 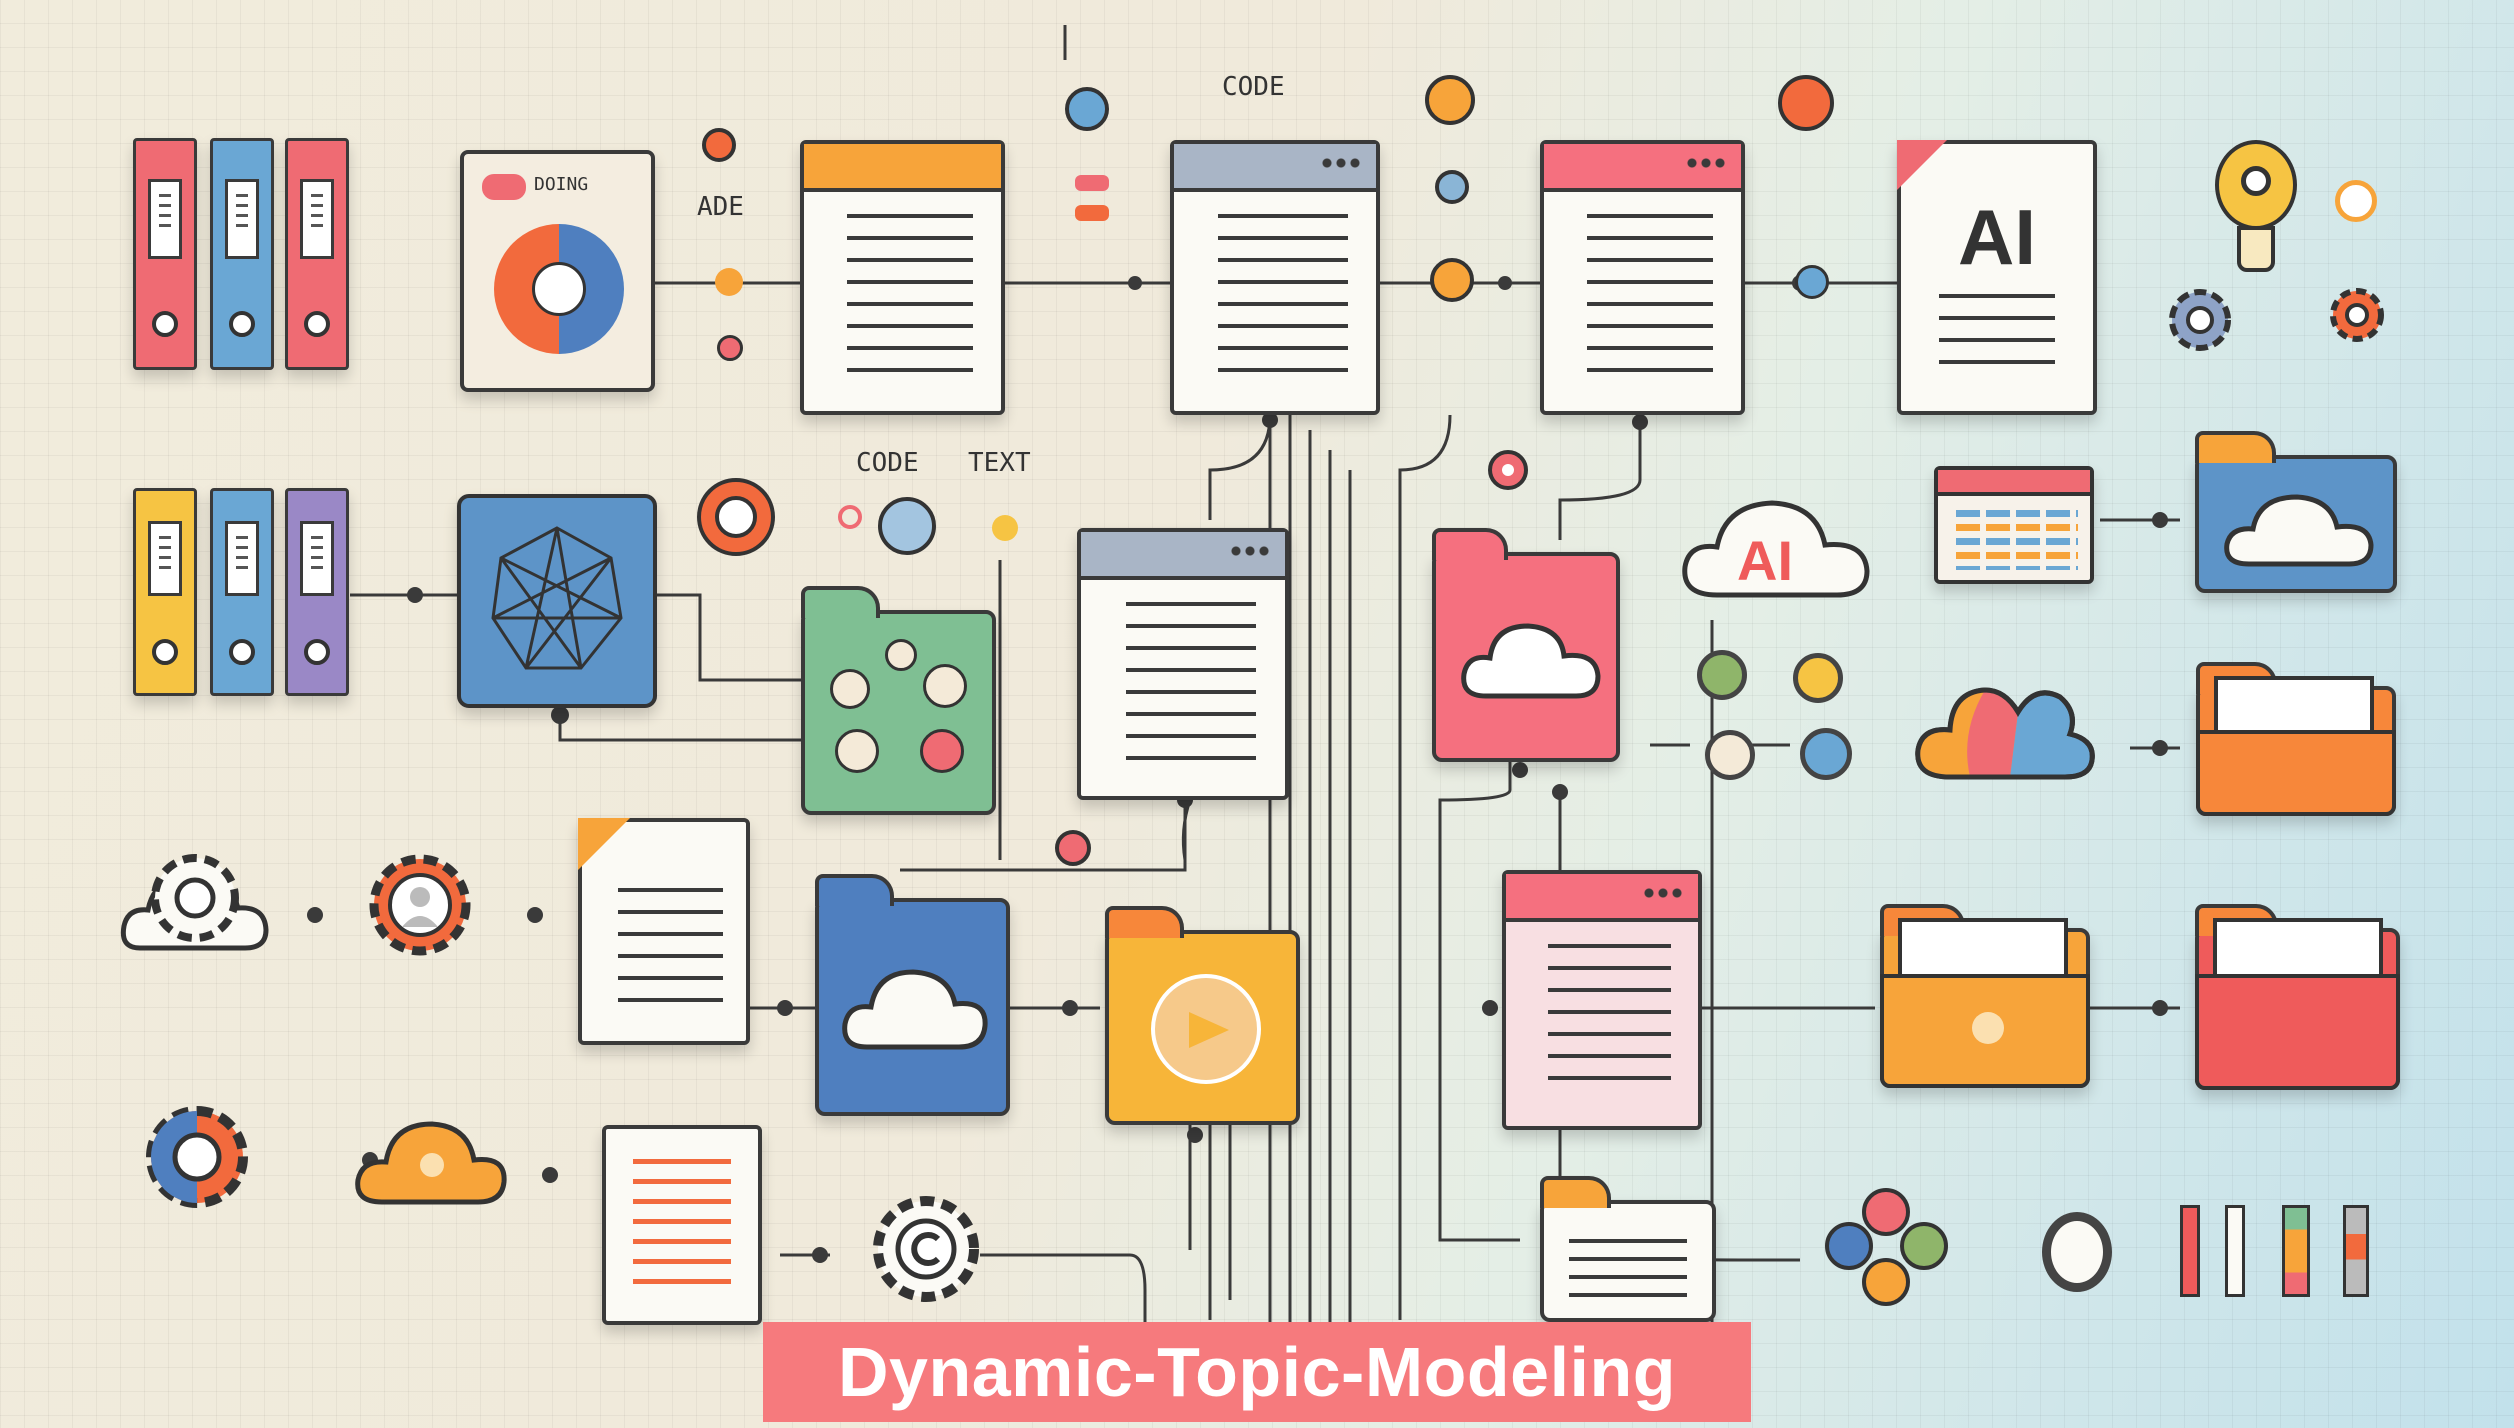 What do you see at coordinates (557, 601) in the screenshot?
I see `network-icon` at bounding box center [557, 601].